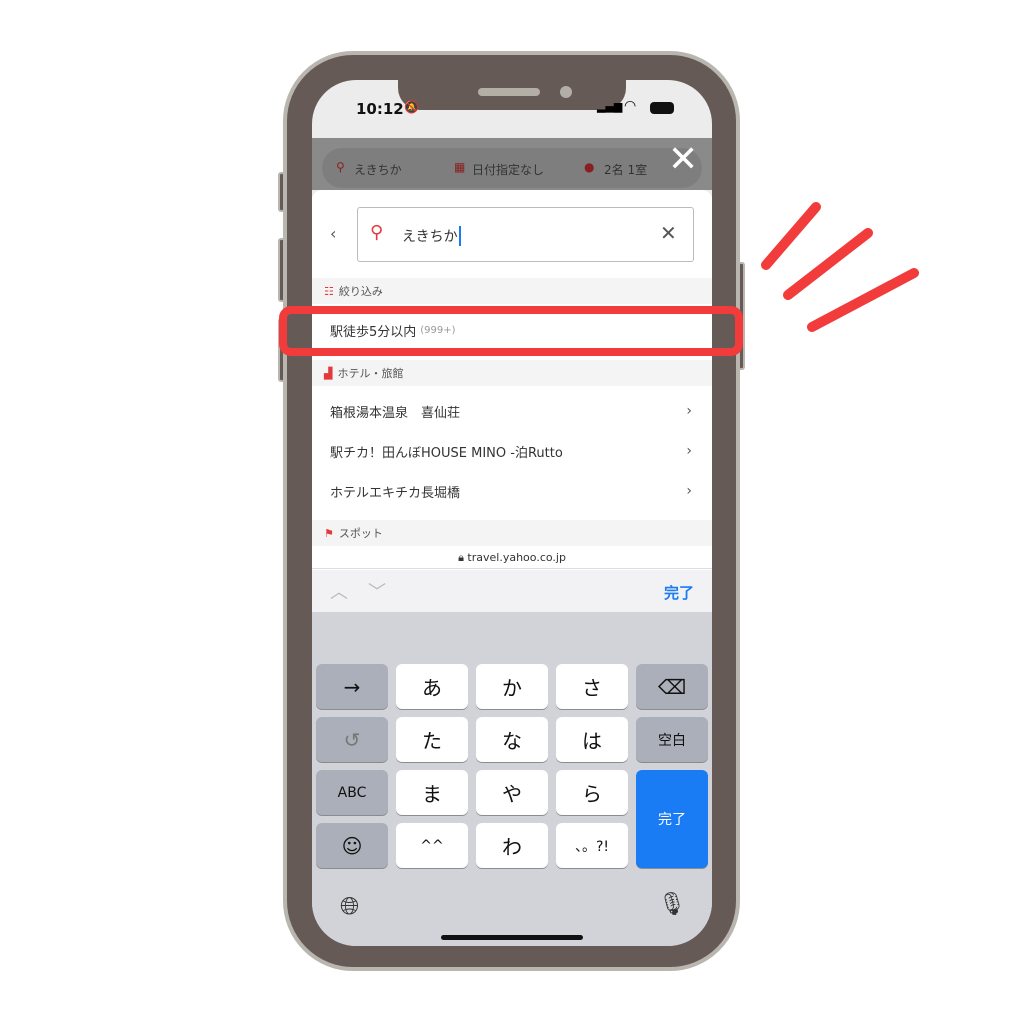 This screenshot has width=1024, height=1024. Describe the element at coordinates (672, 739) in the screenshot. I see `key-space: 空白` at that location.